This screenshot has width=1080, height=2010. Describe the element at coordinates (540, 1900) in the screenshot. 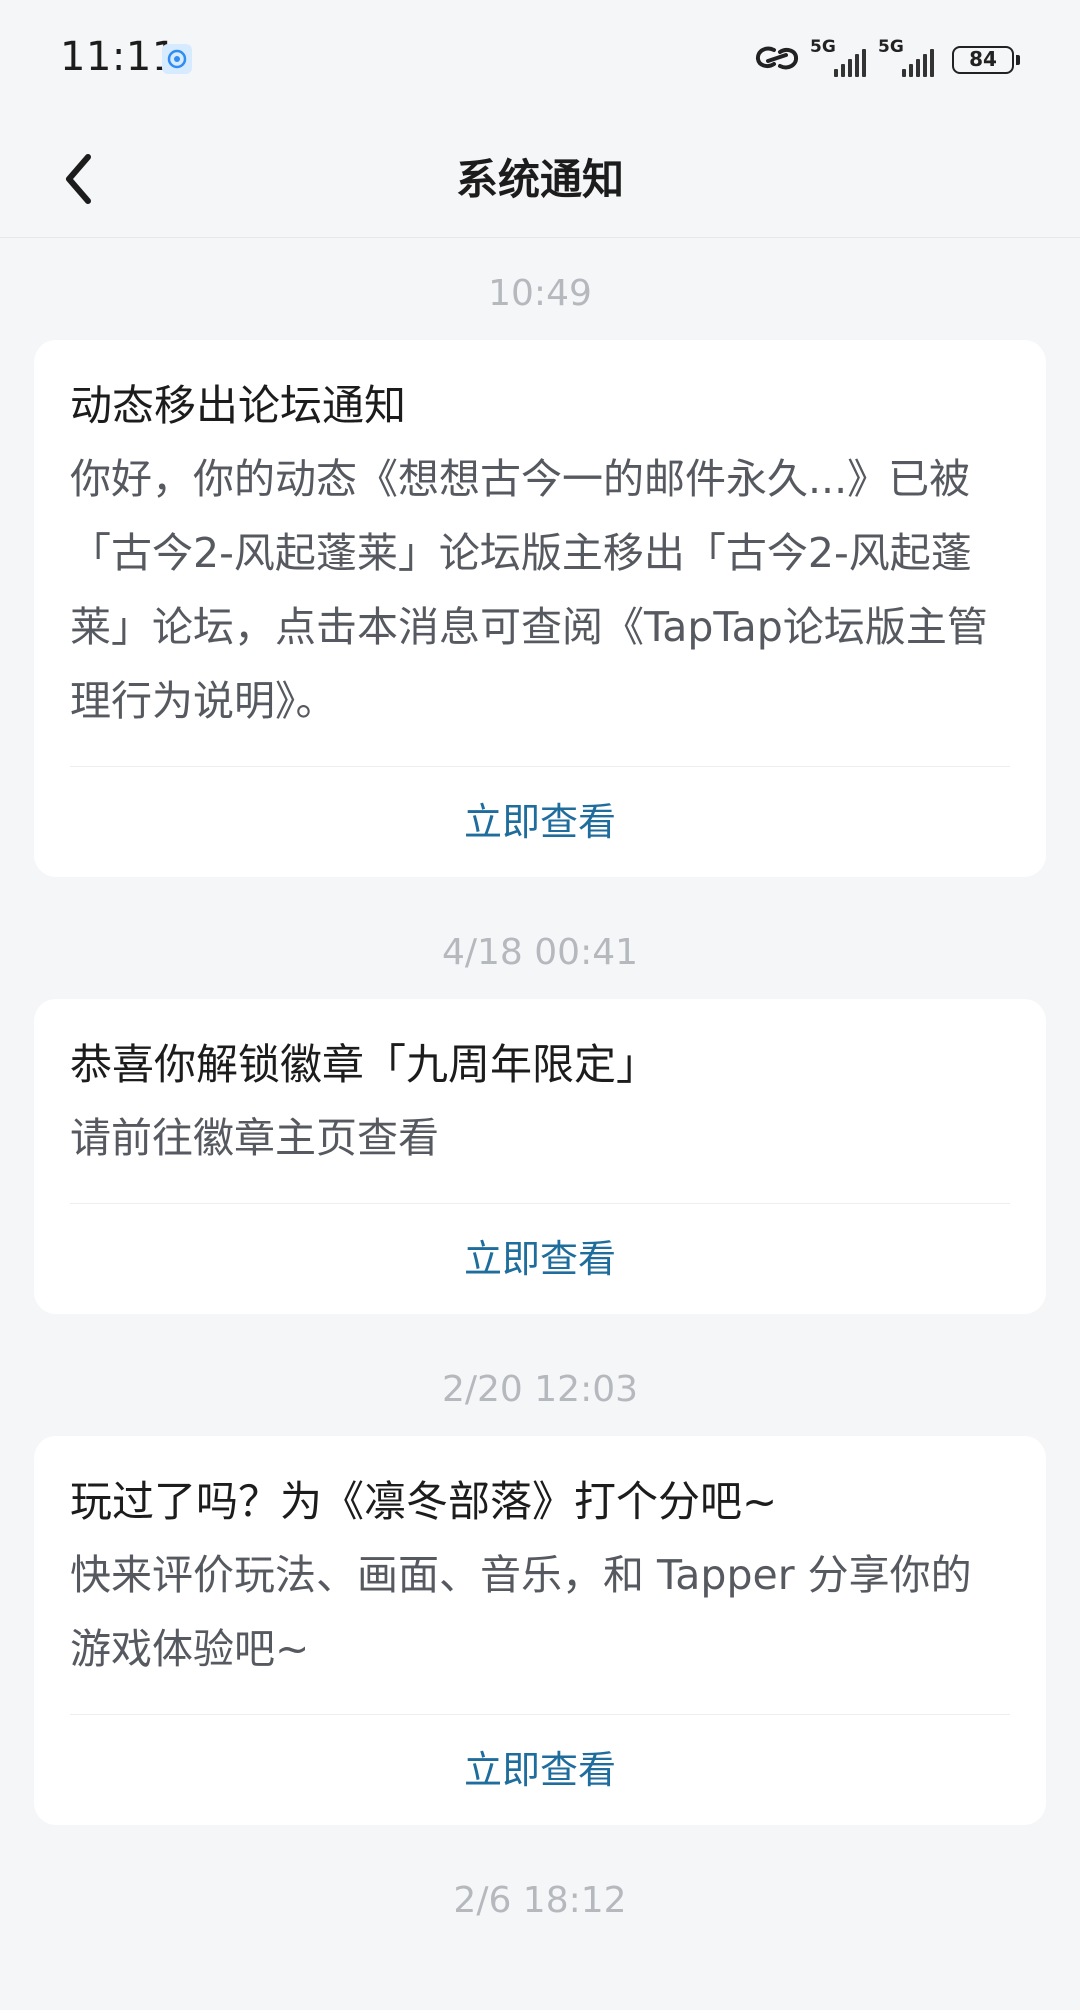

I see `timestamp: 2/6 18:12` at that location.